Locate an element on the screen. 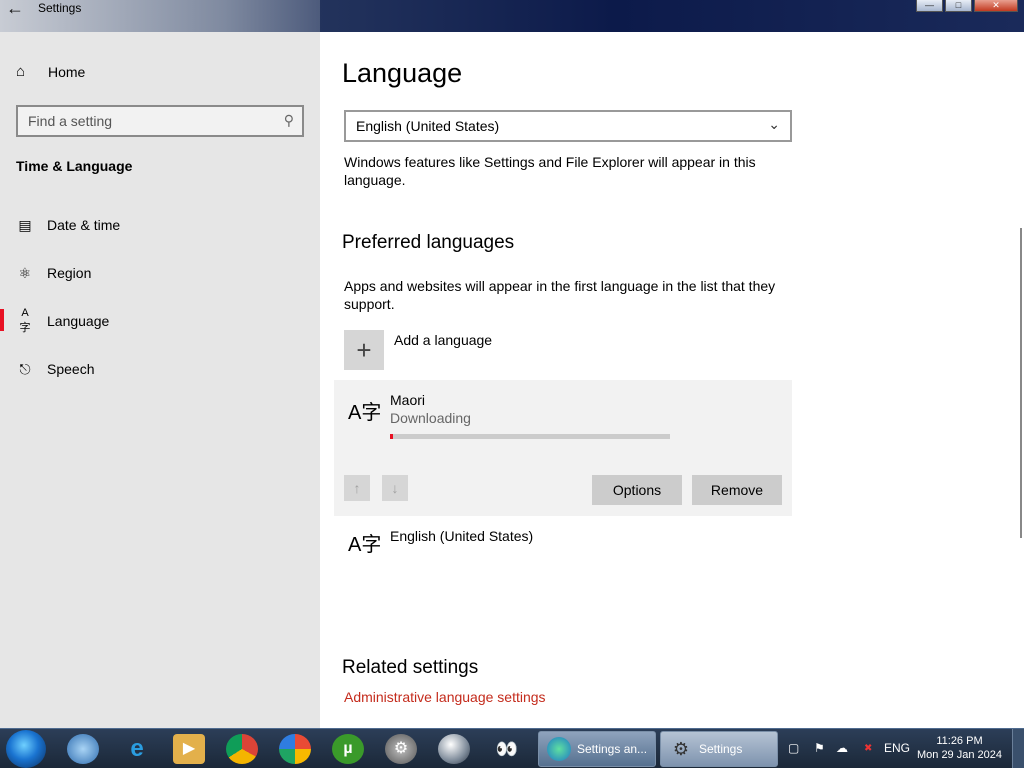 The height and width of the screenshot is (768, 1024). sidebar-item-speech: ⎋ Speech is located at coordinates (160, 369).